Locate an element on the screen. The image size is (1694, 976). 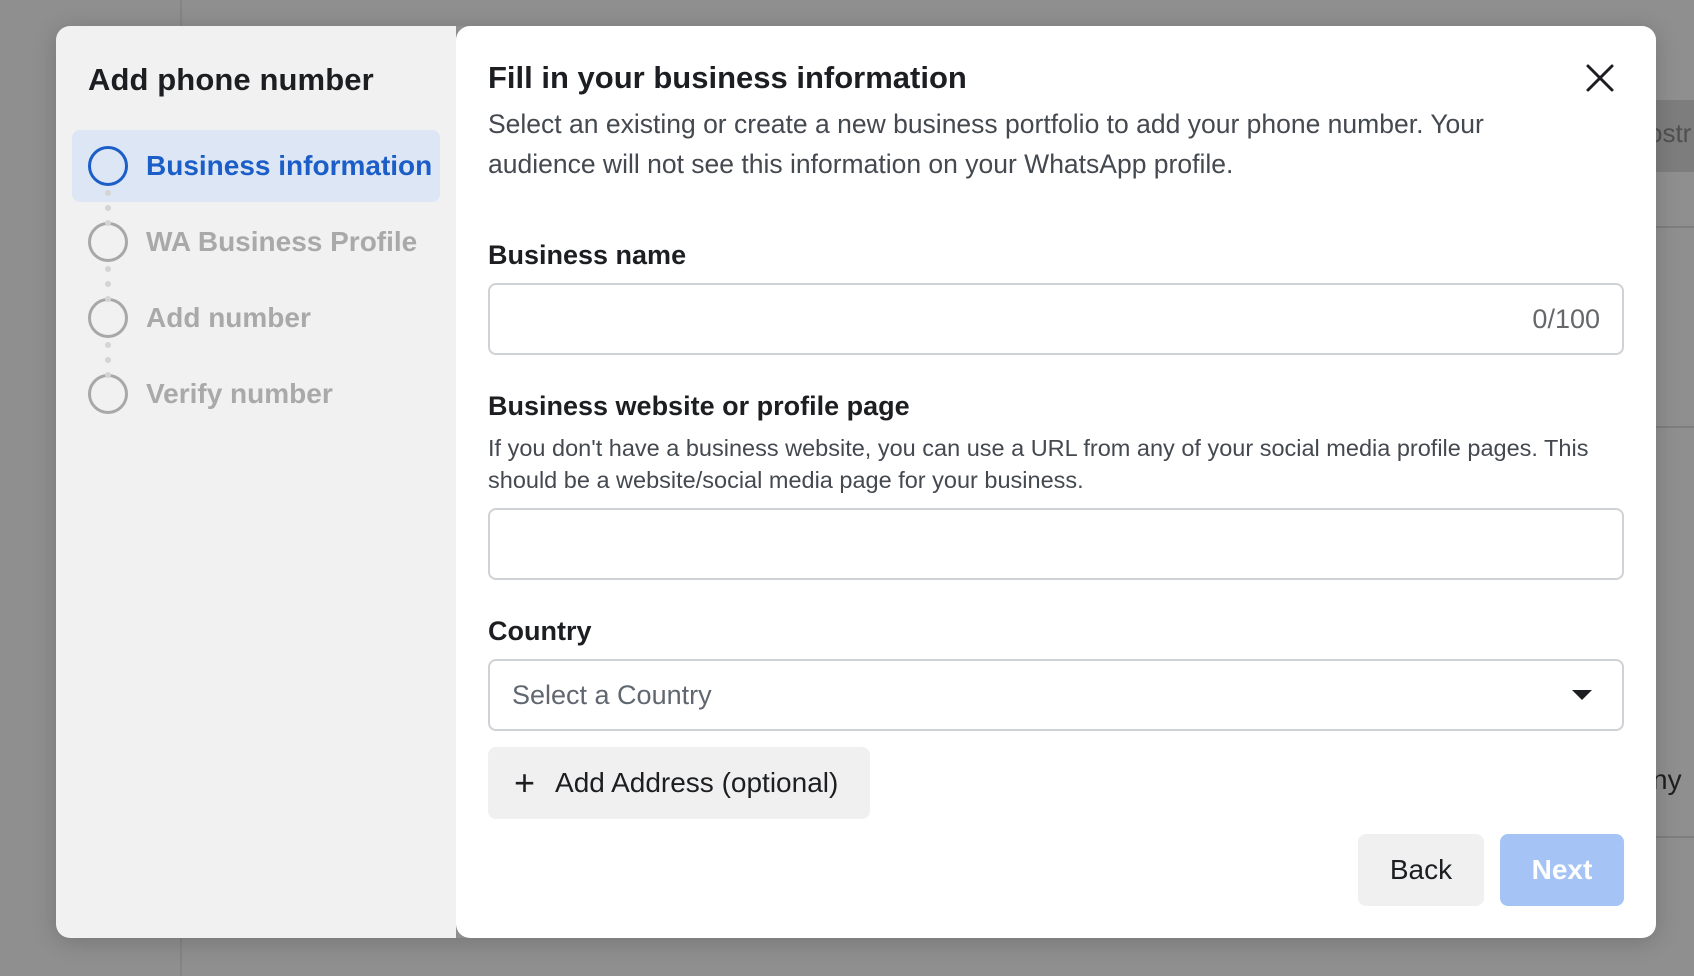
dialog-sidebar-title: Add phone number is located at coordinates (231, 79).